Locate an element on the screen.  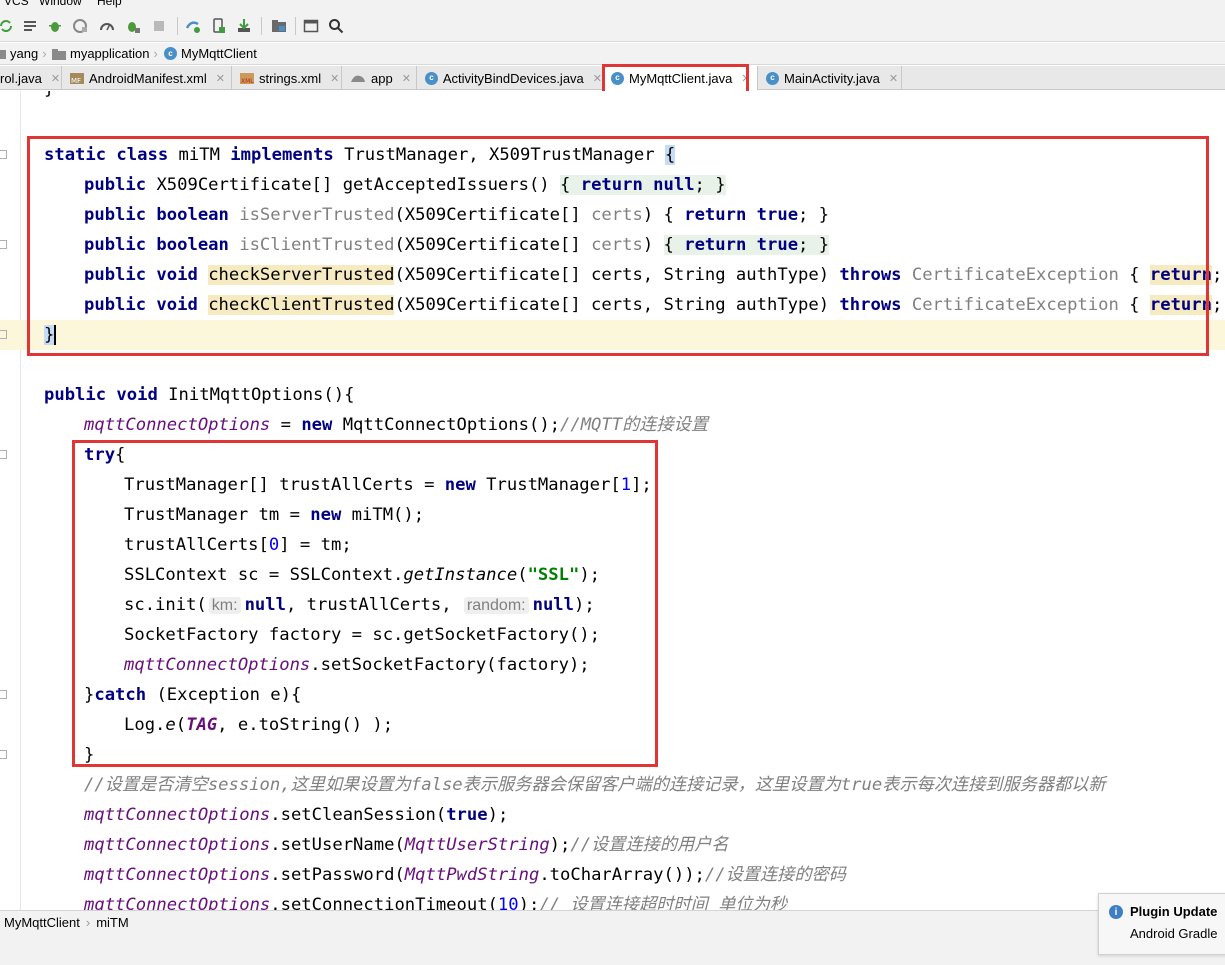
list-icon is located at coordinates (30, 26).